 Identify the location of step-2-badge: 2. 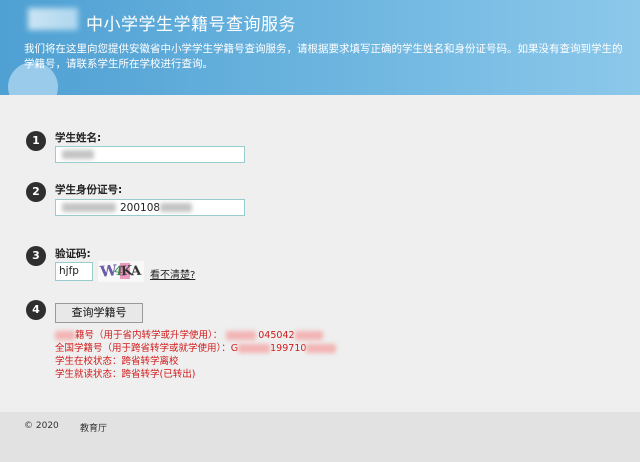
(36, 192).